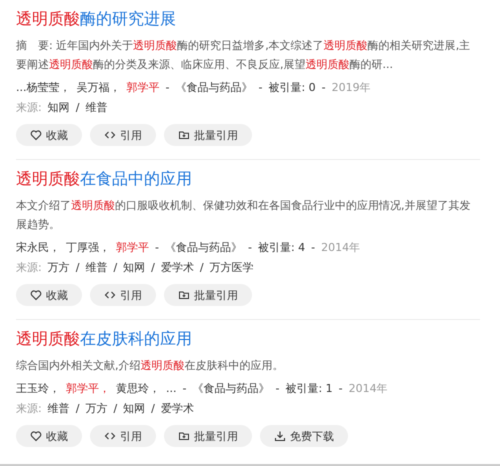  Describe the element at coordinates (292, 88) in the screenshot. I see `citation-count: 被引量: 0` at that location.